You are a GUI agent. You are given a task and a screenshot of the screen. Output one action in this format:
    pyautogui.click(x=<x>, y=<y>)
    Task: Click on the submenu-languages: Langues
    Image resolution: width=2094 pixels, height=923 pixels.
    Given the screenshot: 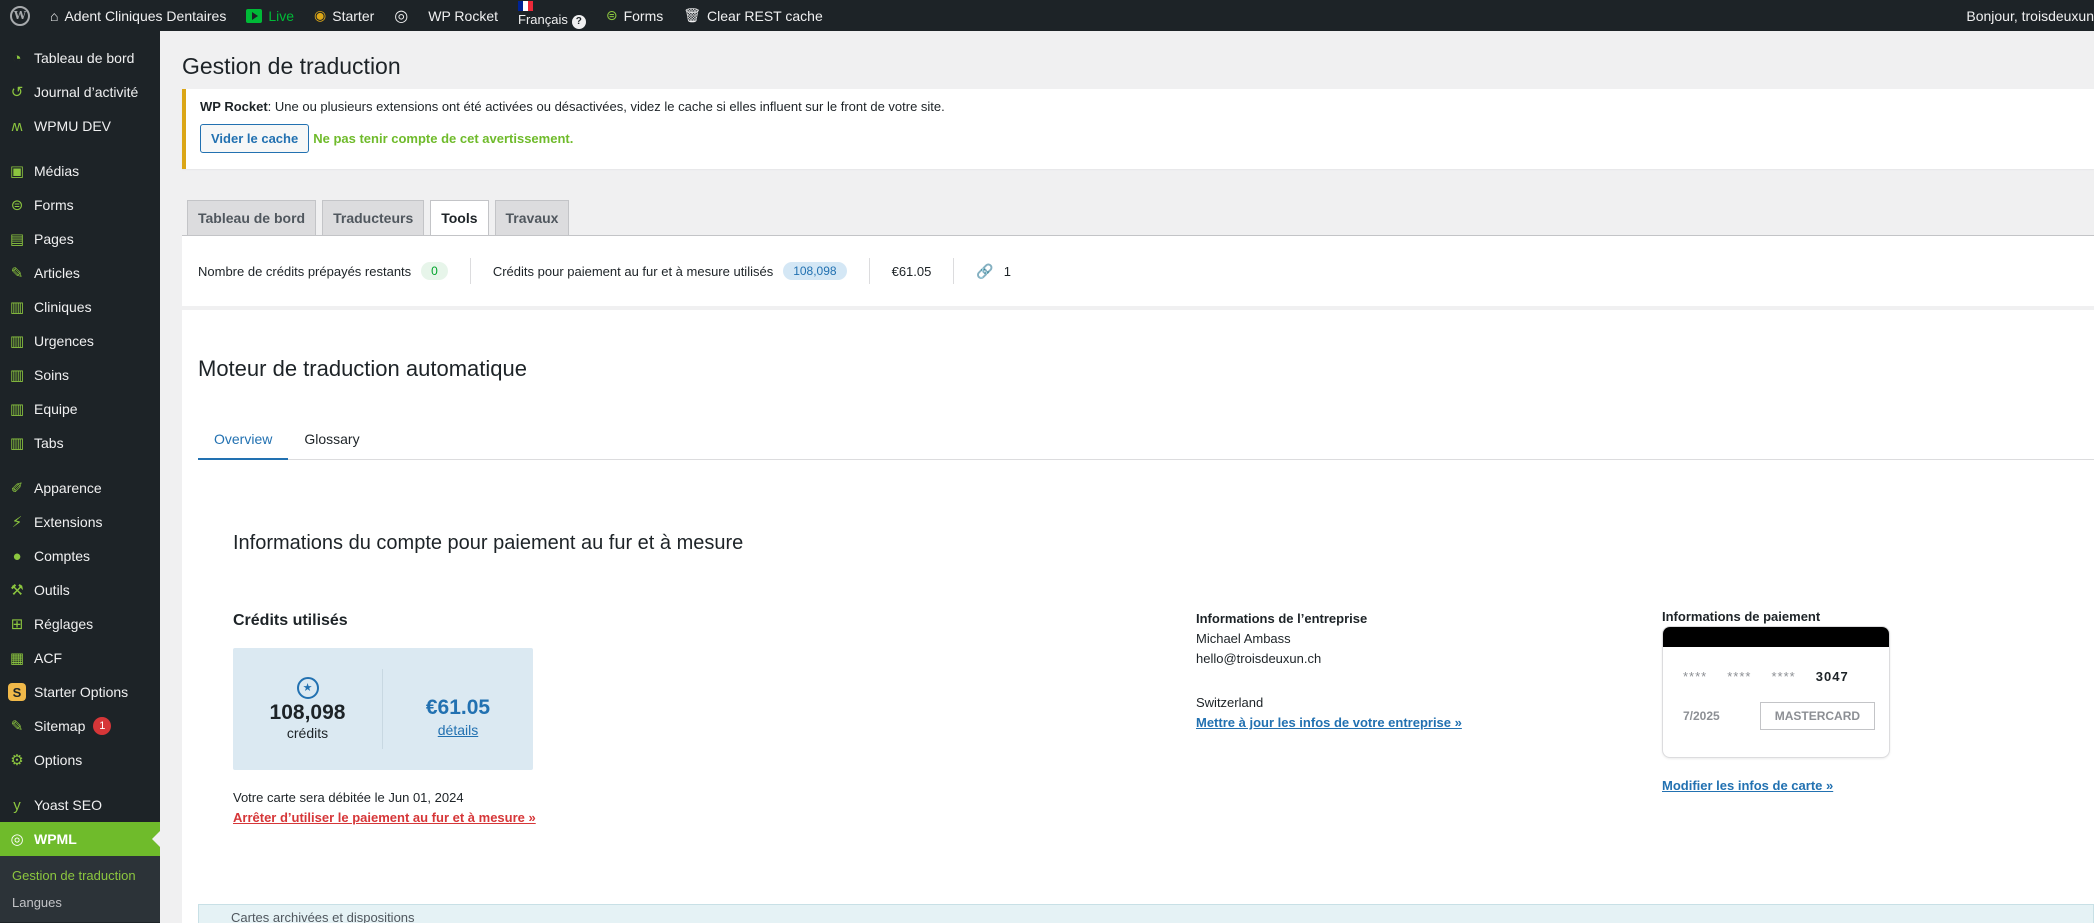 What is the action you would take?
    pyautogui.click(x=80, y=902)
    